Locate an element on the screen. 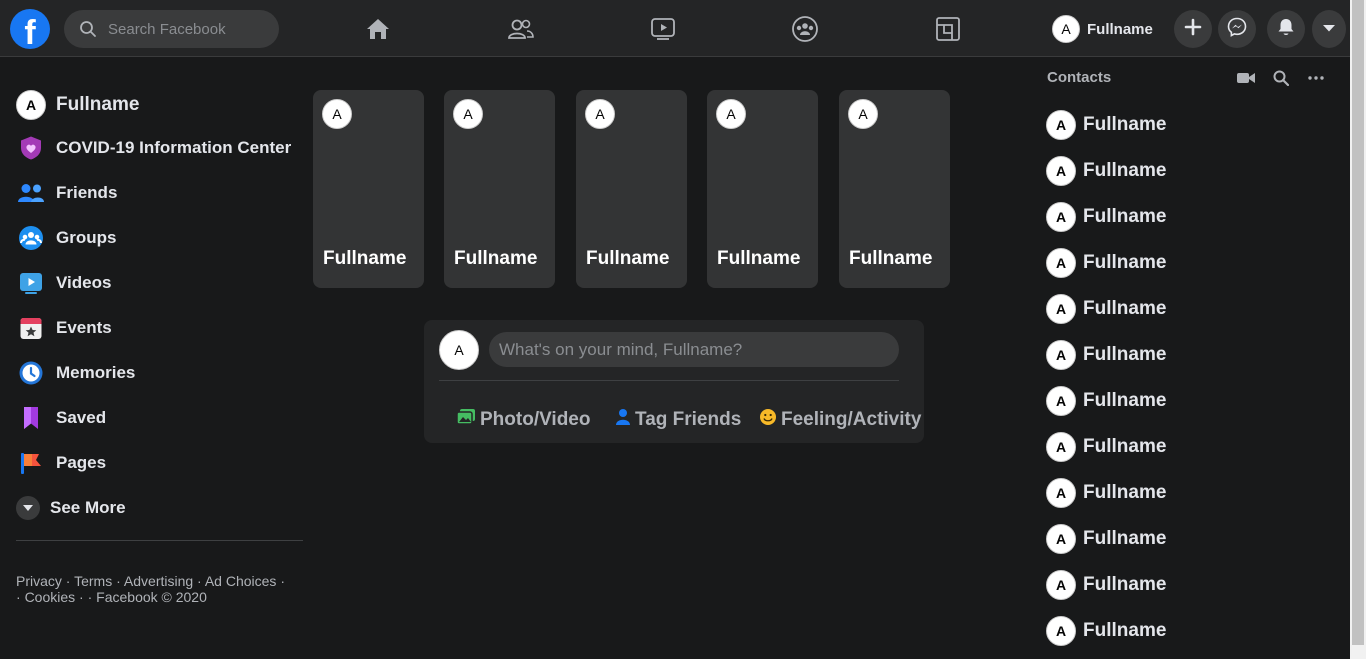 The image size is (1366, 659). see-more-button: See More is located at coordinates (71, 508).